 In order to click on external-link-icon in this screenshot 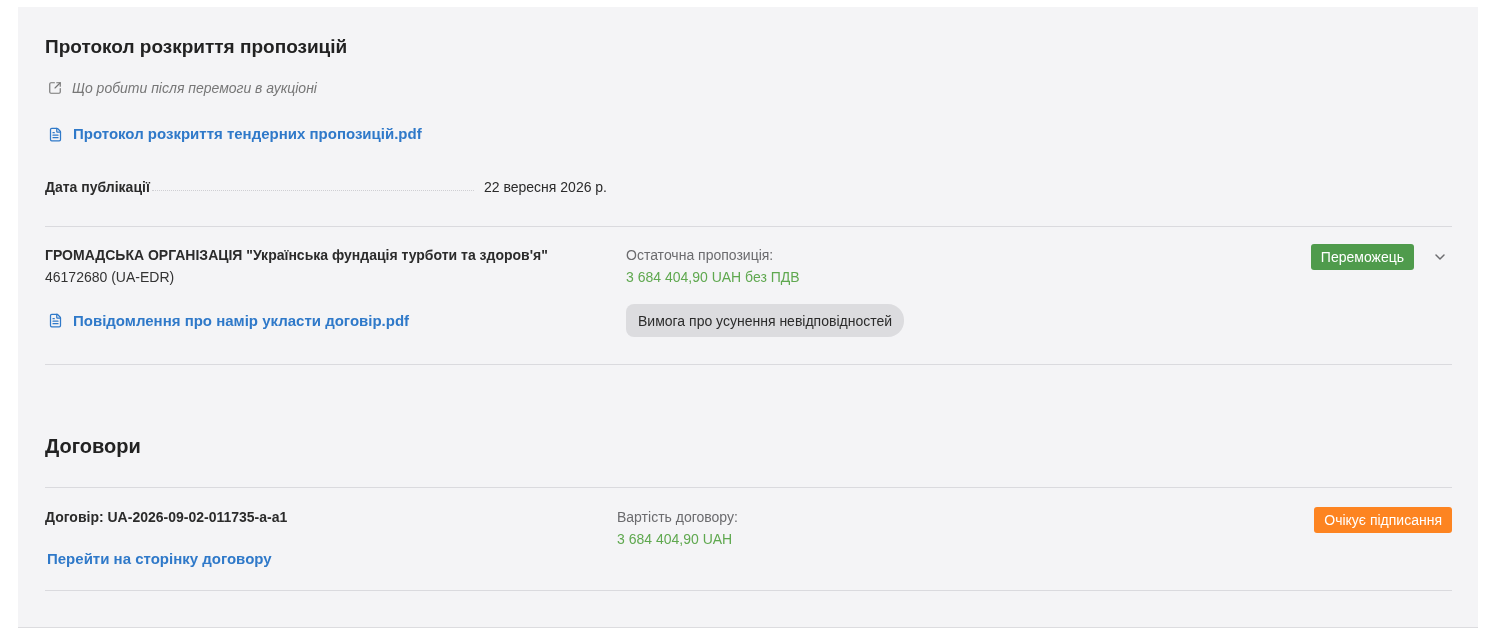, I will do `click(55, 88)`.